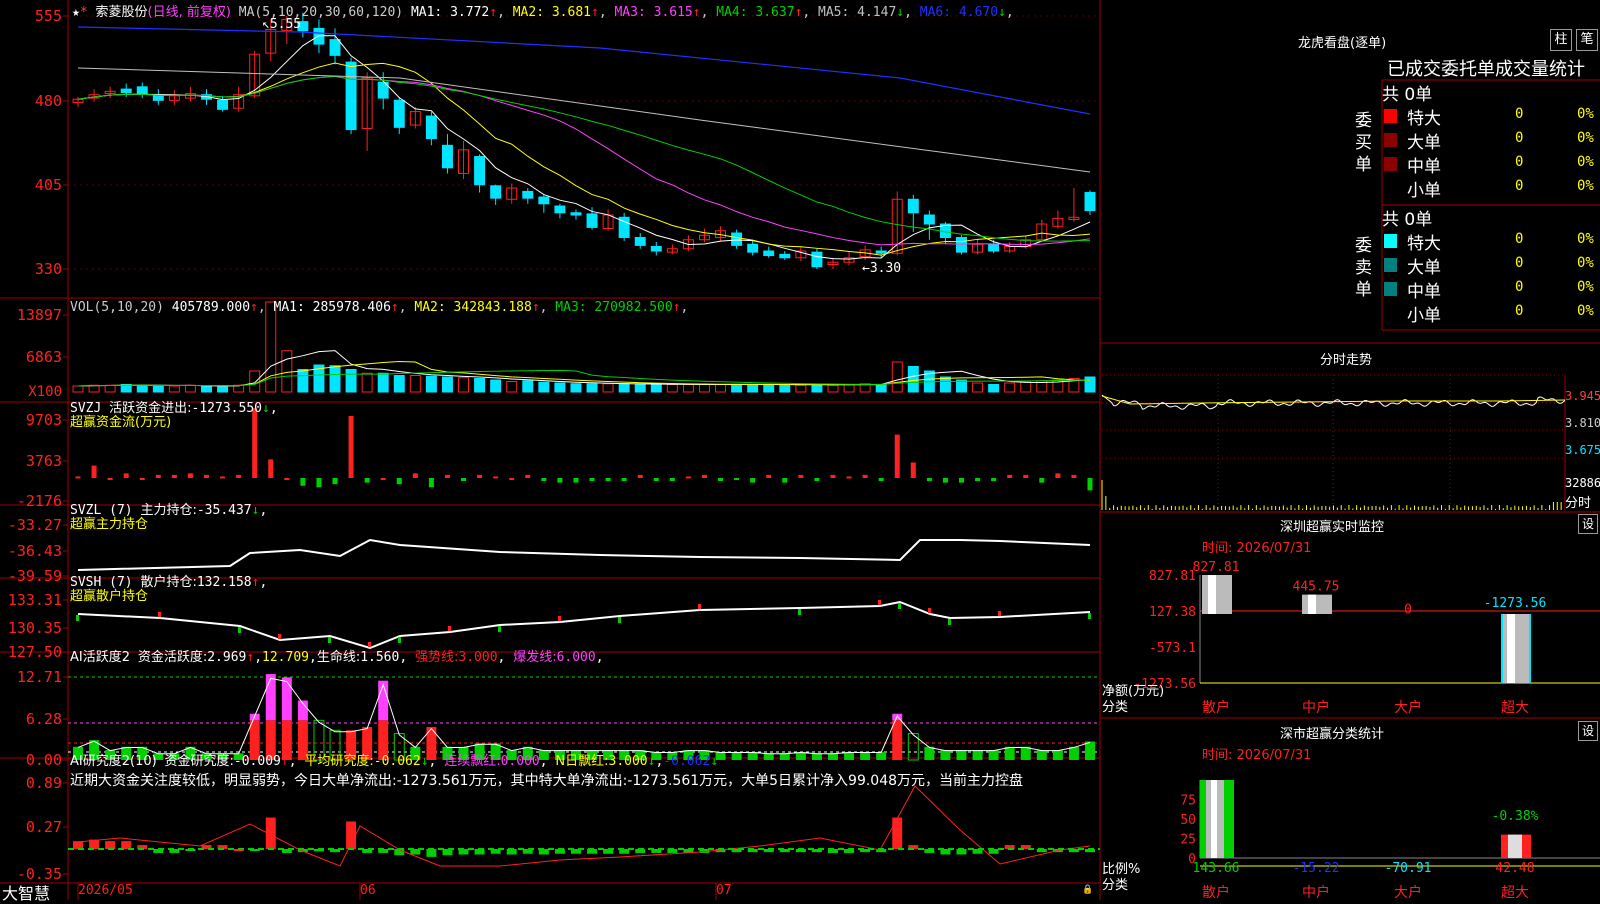 The width and height of the screenshot is (1600, 904). Describe the element at coordinates (44, 760) in the screenshot. I see `y-tick: 0.00` at that location.